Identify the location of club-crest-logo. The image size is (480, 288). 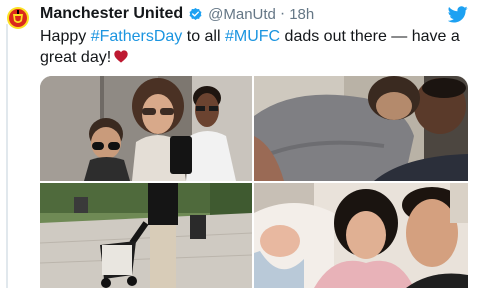
(18, 18).